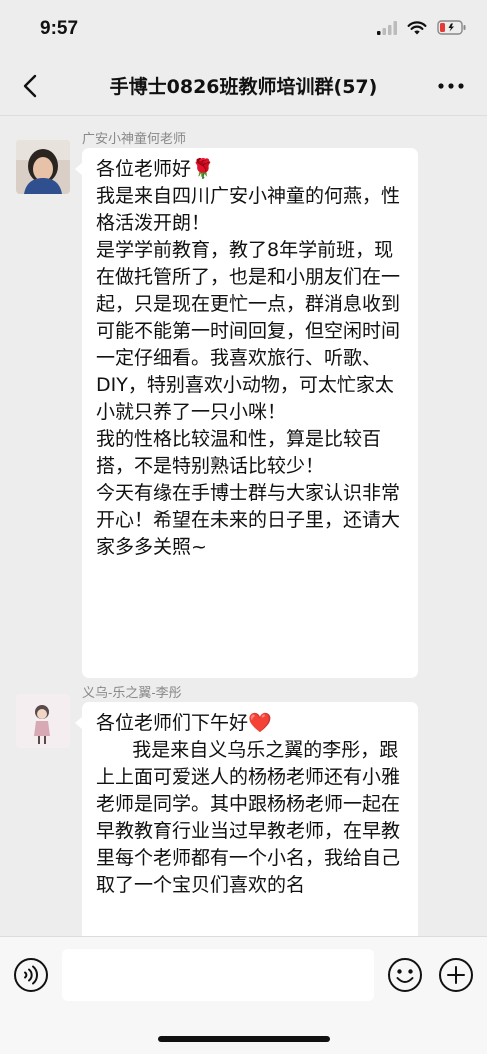 This screenshot has height=1054, width=487. I want to click on emoji-button, so click(405, 975).